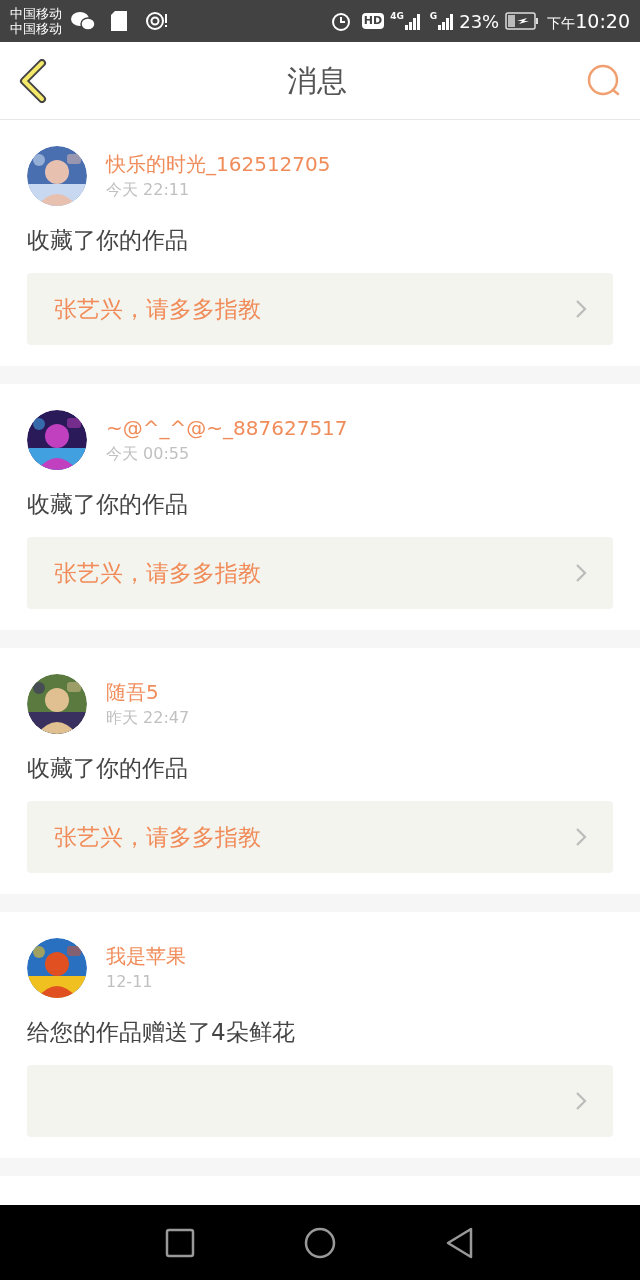  What do you see at coordinates (227, 428) in the screenshot?
I see `user-name: ~@^_^@~_887627517` at bounding box center [227, 428].